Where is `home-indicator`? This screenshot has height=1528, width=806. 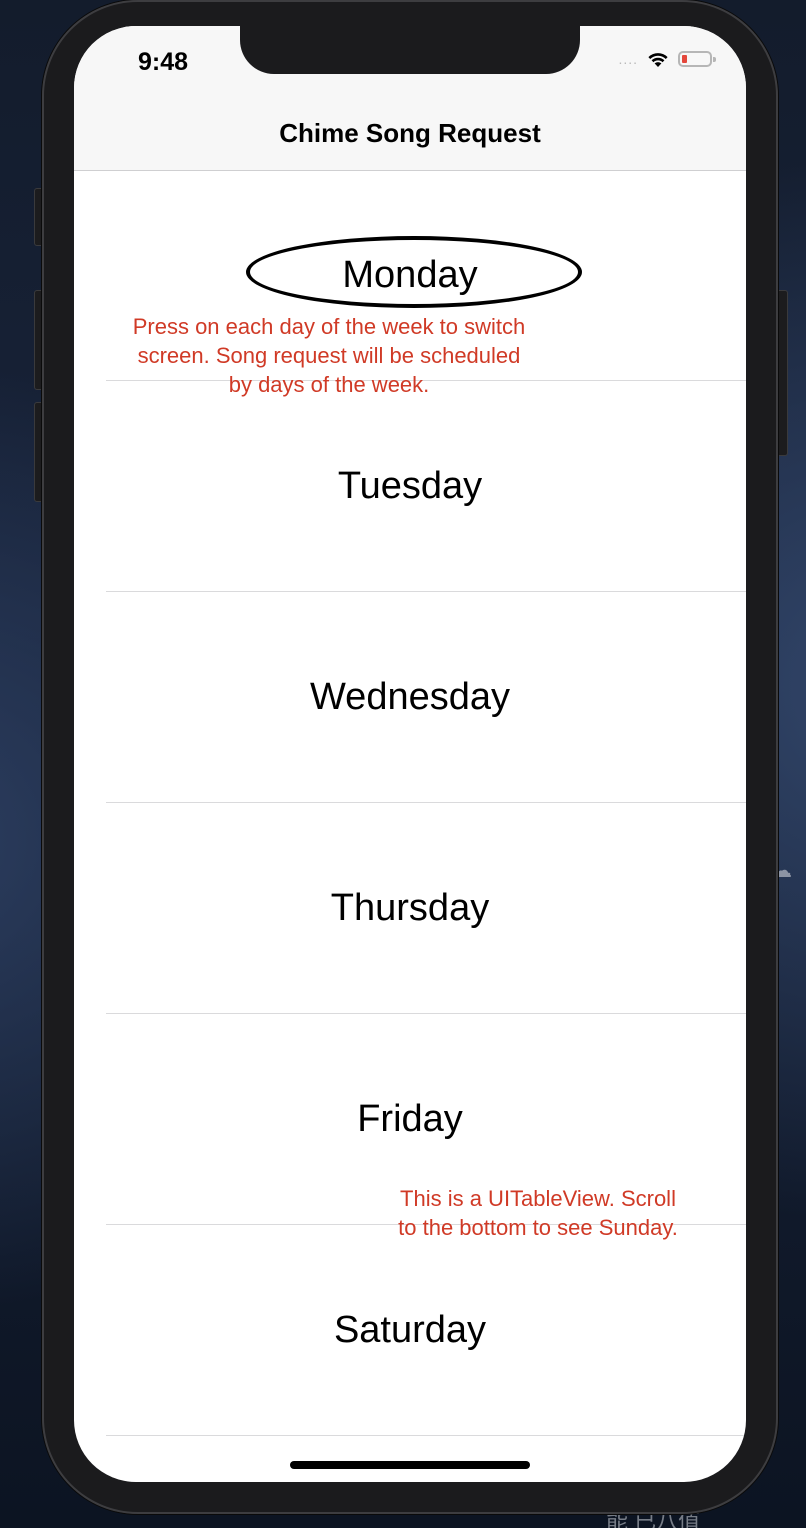
home-indicator is located at coordinates (410, 1465).